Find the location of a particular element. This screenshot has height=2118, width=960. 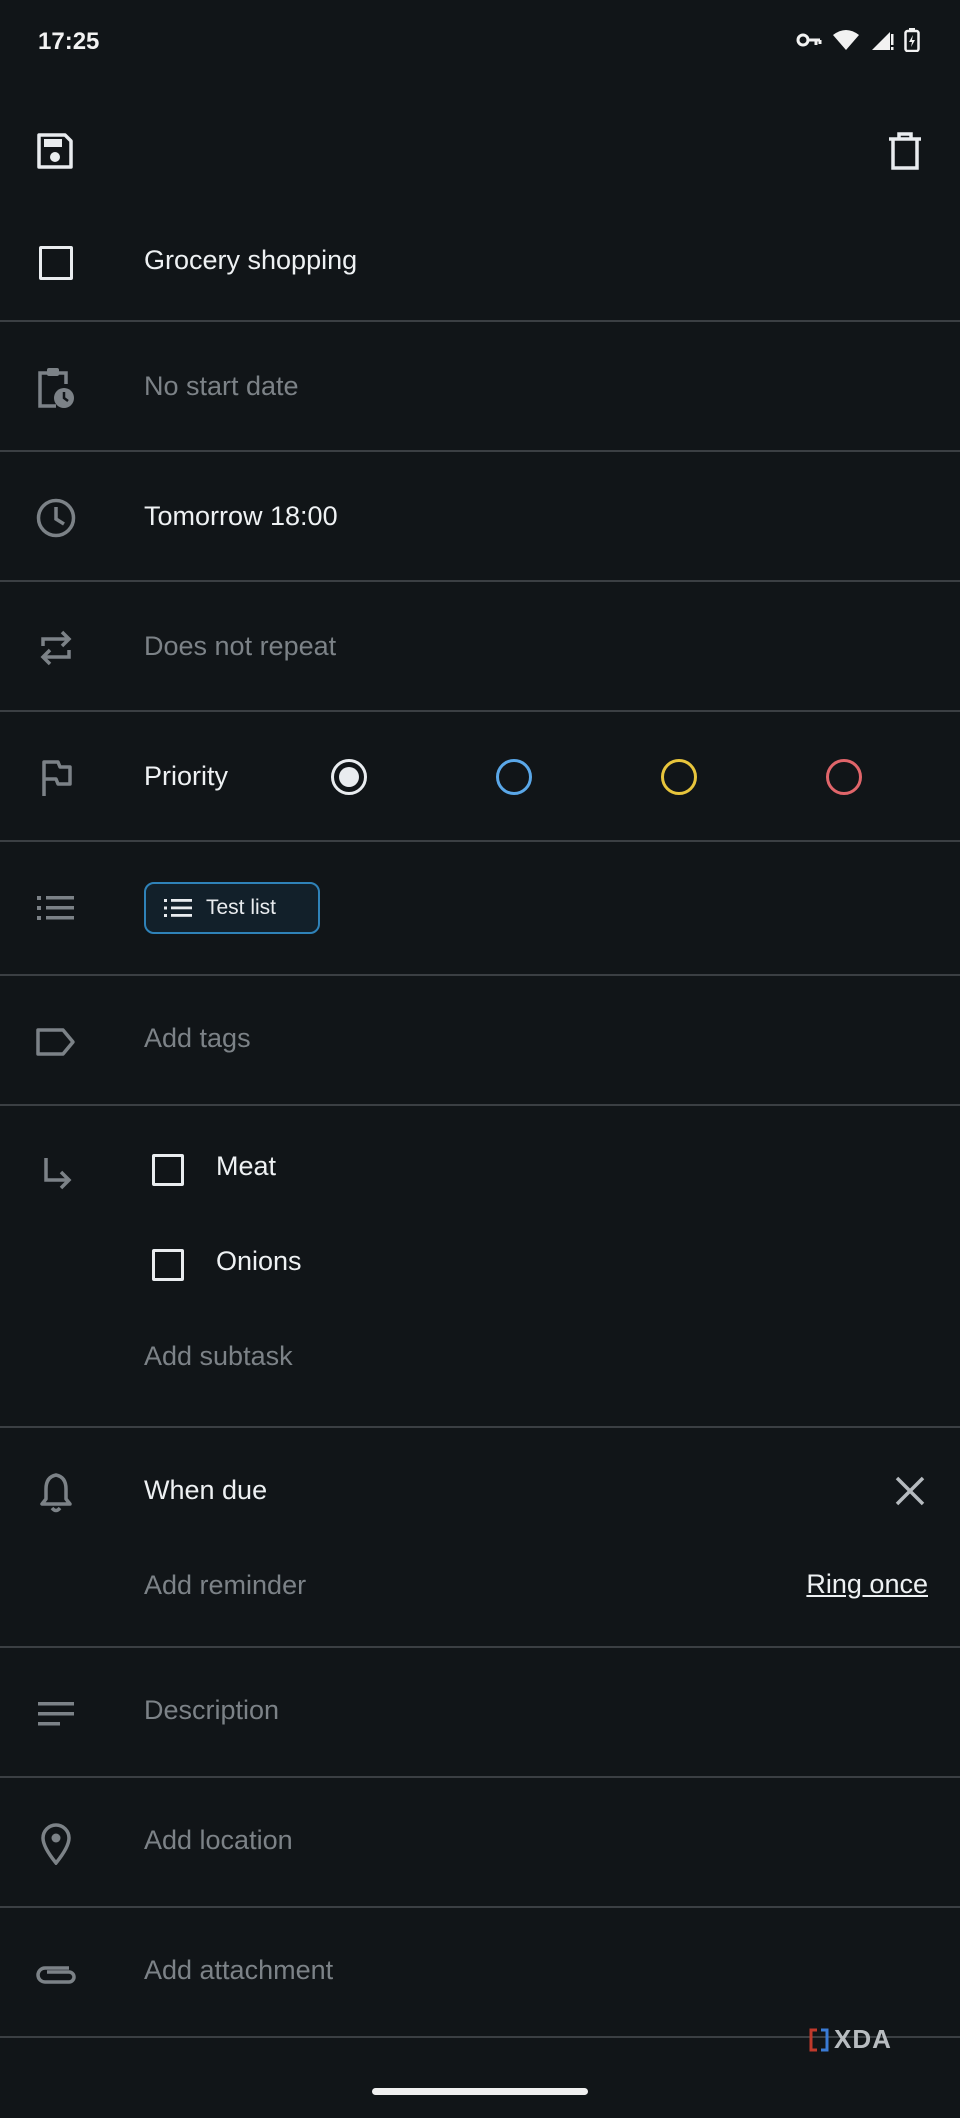

status-time: 17:25 is located at coordinates (69, 41).